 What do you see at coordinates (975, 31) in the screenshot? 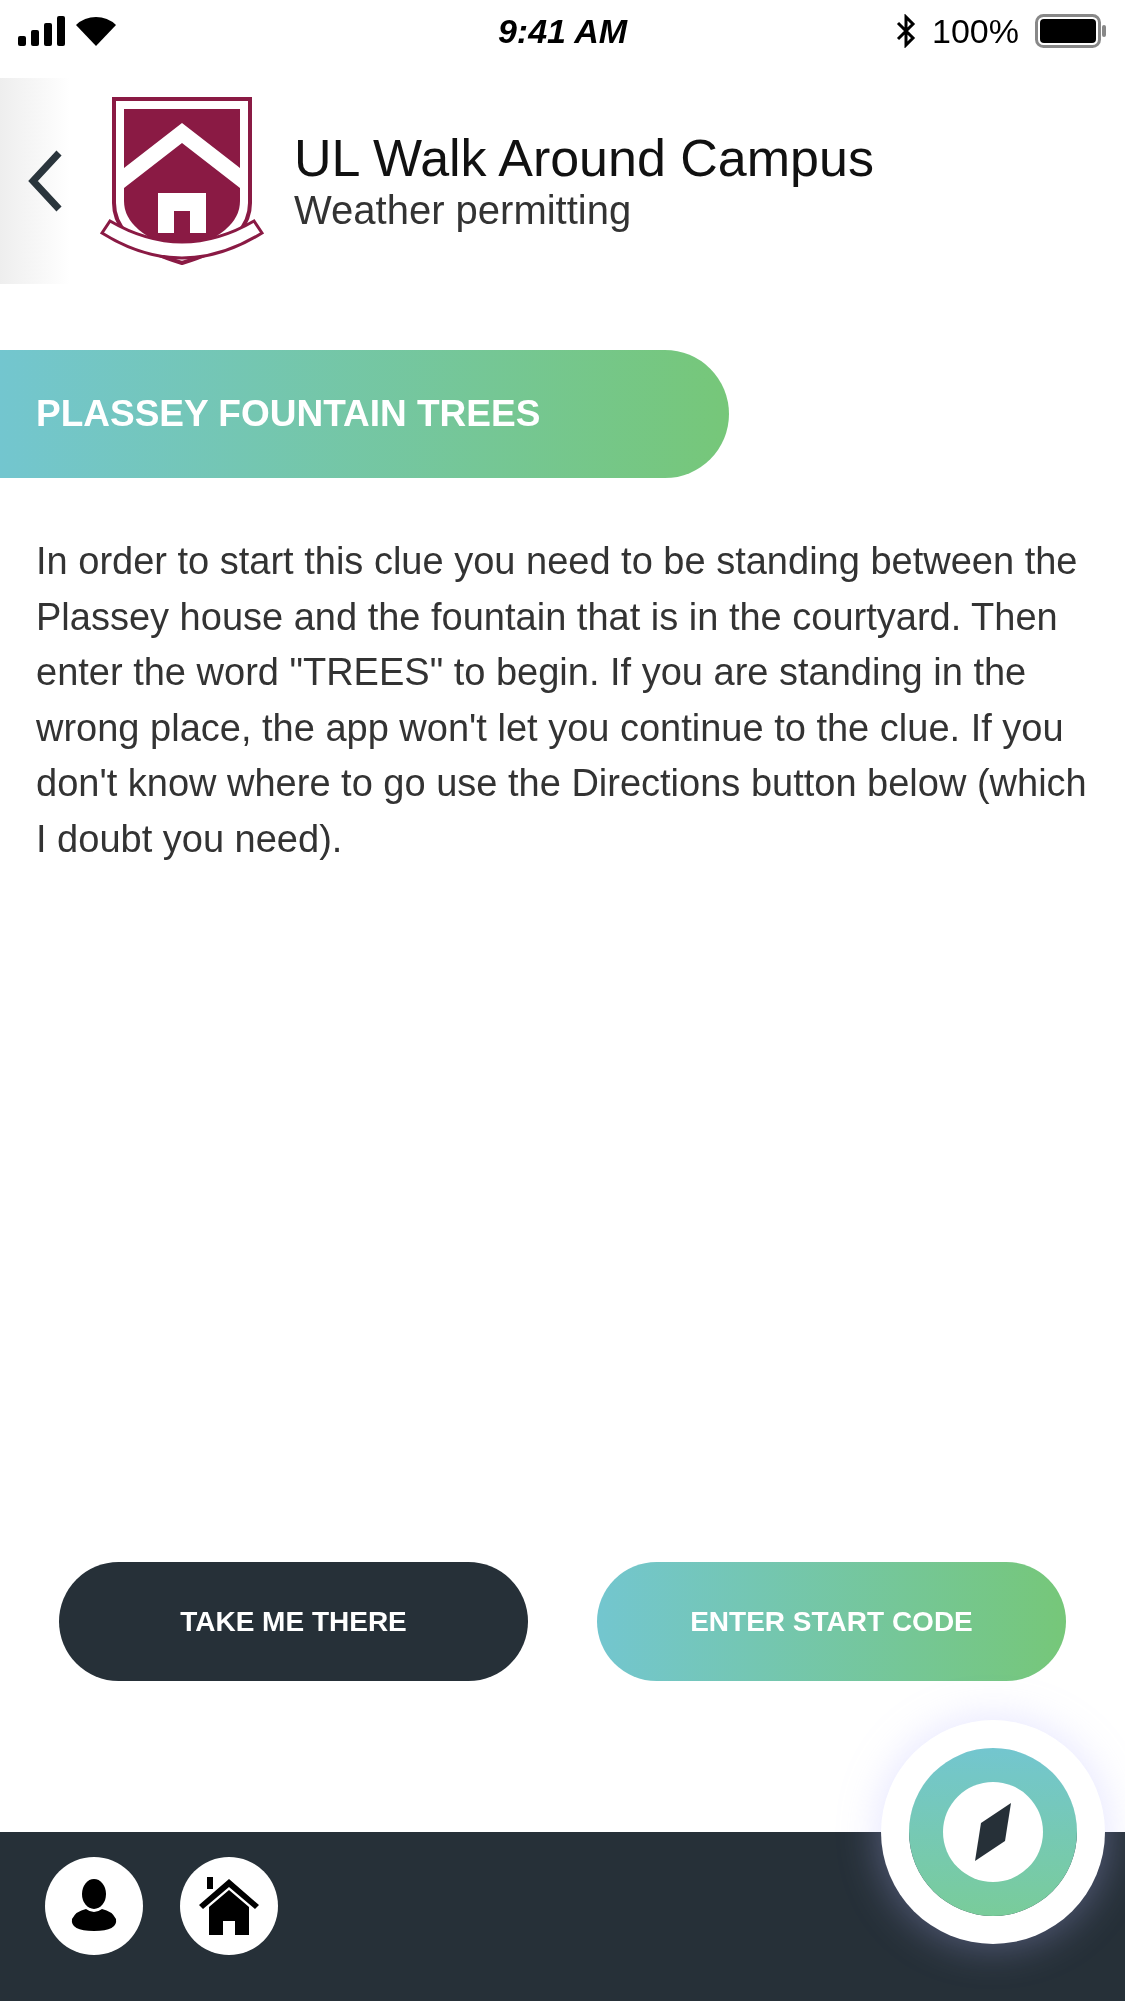
I see `battery-percent: 100%` at bounding box center [975, 31].